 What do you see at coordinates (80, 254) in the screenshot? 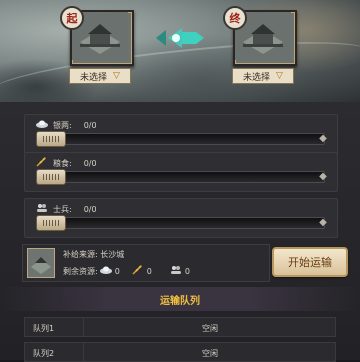
I see `supply-source-label: 补给来源:` at bounding box center [80, 254].